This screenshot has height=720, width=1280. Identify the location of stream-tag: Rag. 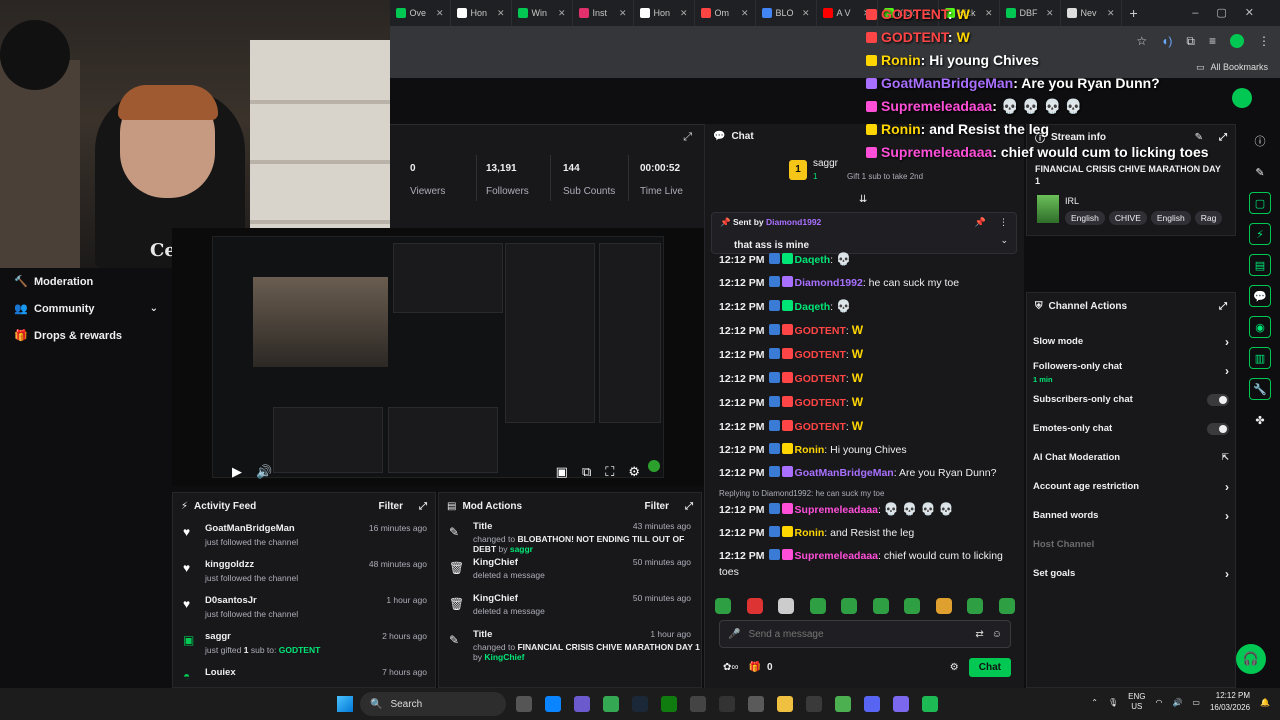
(1208, 218).